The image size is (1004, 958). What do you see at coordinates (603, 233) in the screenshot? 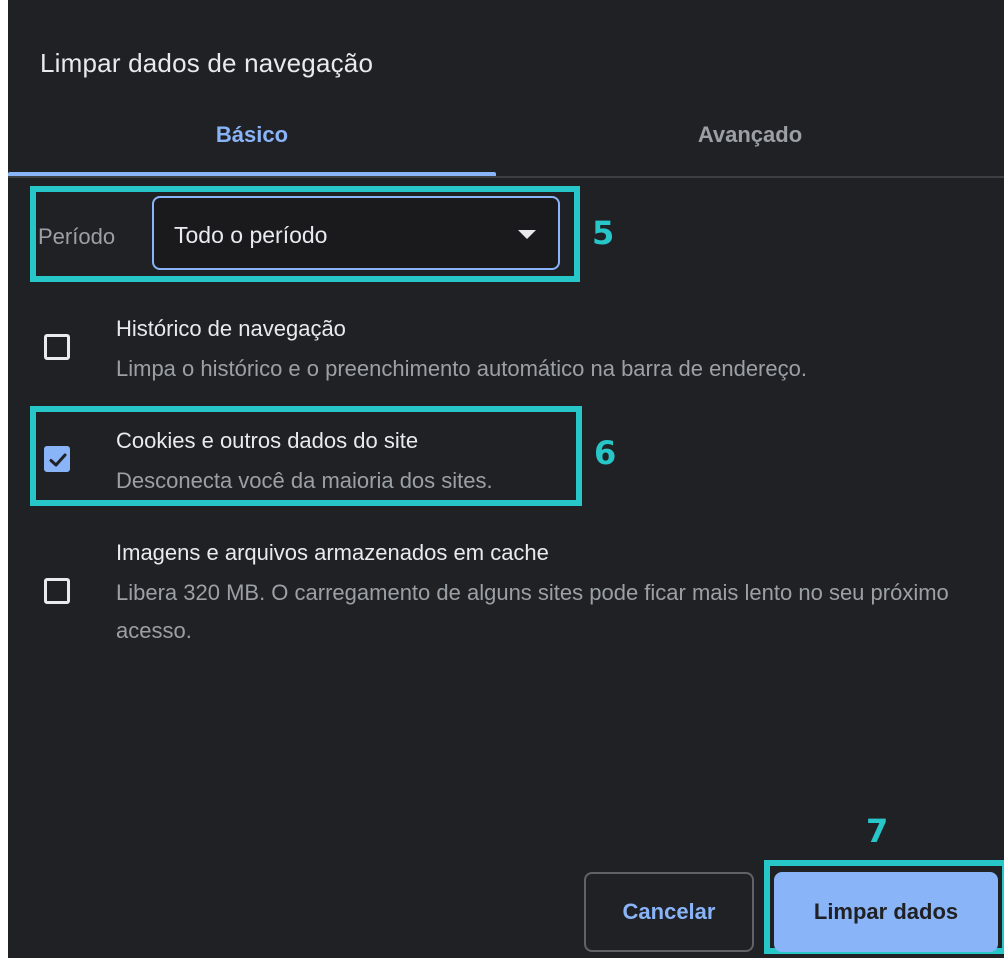
I see `annotation-label-step5: 5` at bounding box center [603, 233].